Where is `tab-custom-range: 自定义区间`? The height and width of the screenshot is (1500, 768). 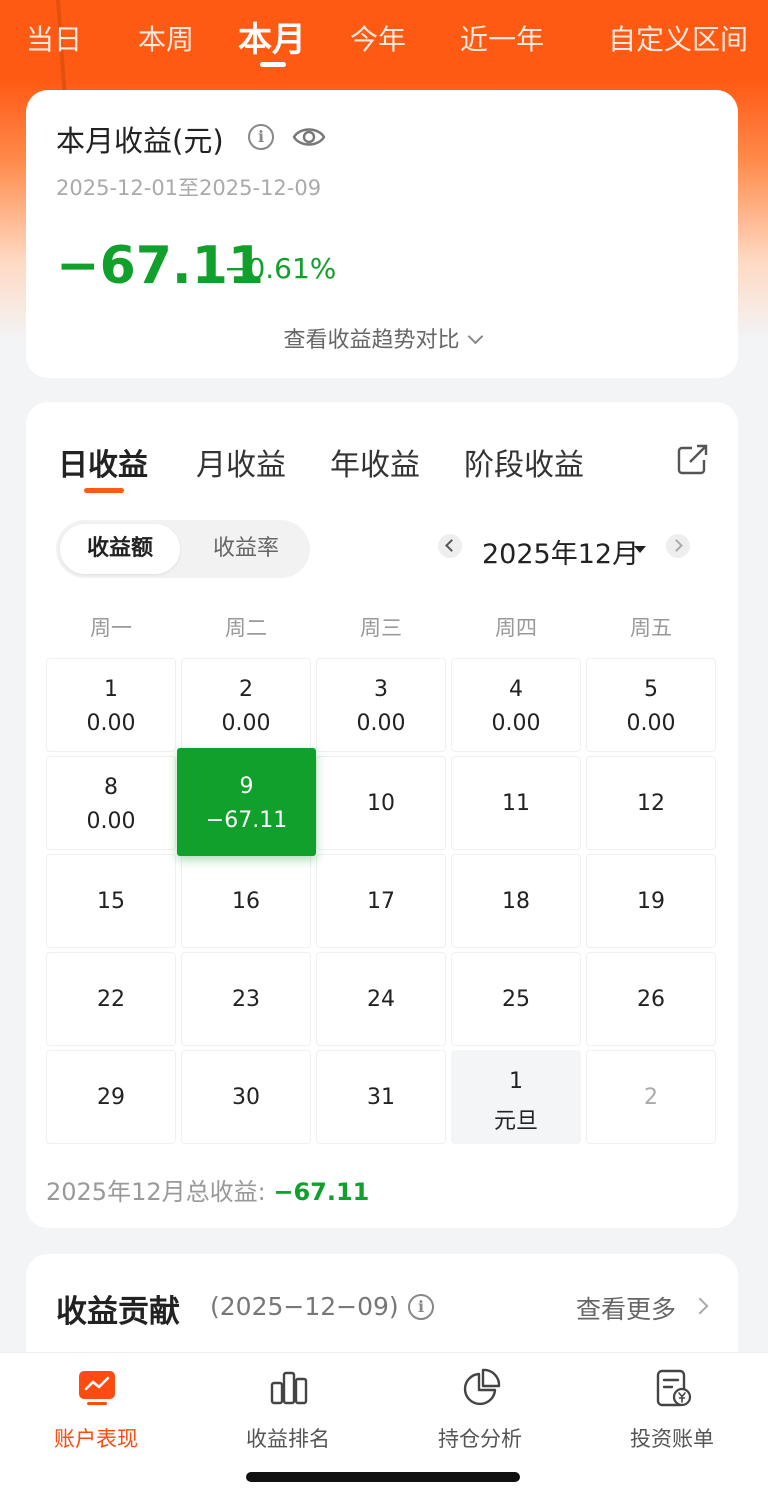
tab-custom-range: 自定义区间 is located at coordinates (678, 38).